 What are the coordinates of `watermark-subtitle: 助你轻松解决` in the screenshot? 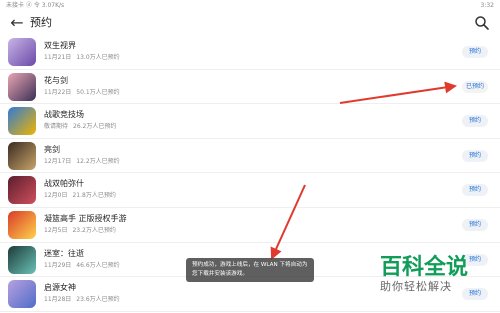 It's located at (416, 286).